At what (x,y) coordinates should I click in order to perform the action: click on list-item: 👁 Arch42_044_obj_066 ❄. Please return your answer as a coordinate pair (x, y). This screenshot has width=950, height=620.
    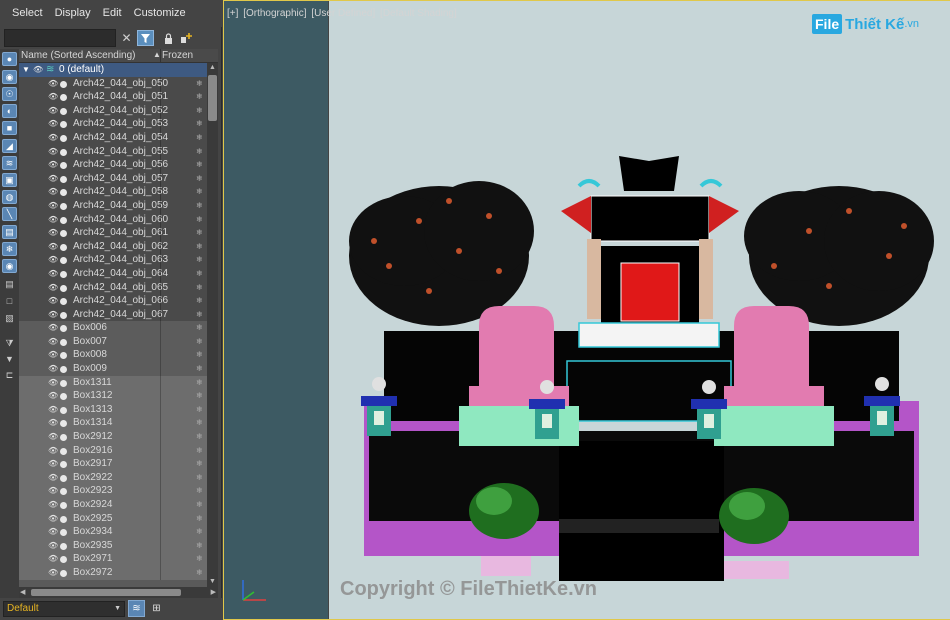
    Looking at the image, I should click on (113, 301).